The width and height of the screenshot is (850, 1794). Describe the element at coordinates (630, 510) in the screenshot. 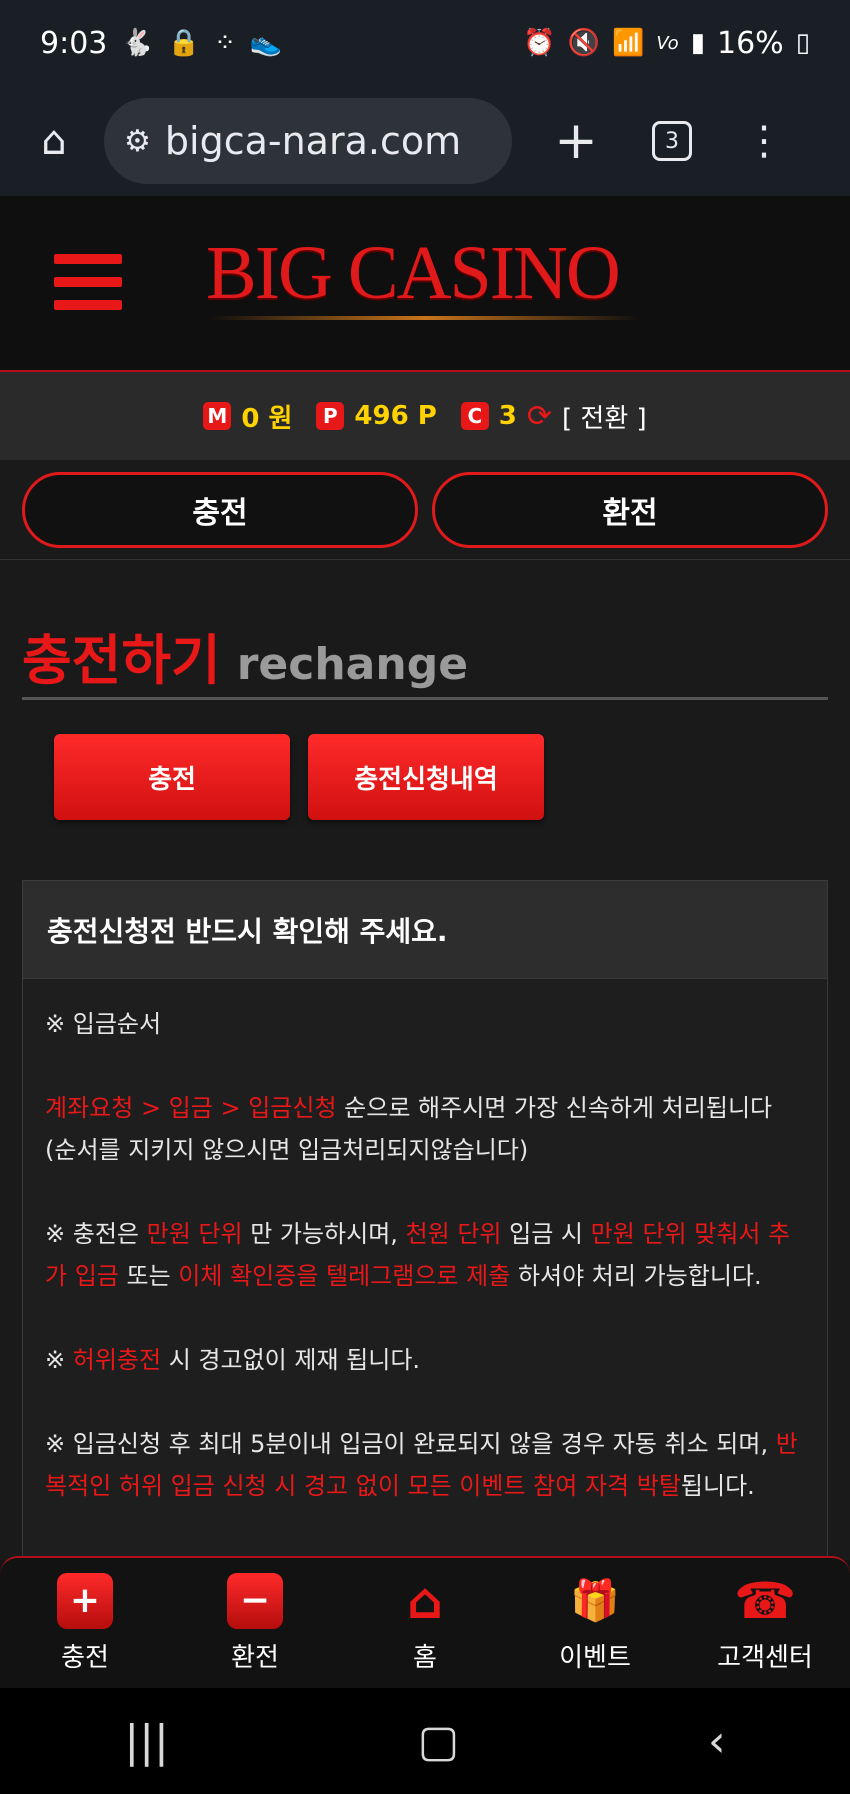

I see `exchange-button: 환전` at that location.